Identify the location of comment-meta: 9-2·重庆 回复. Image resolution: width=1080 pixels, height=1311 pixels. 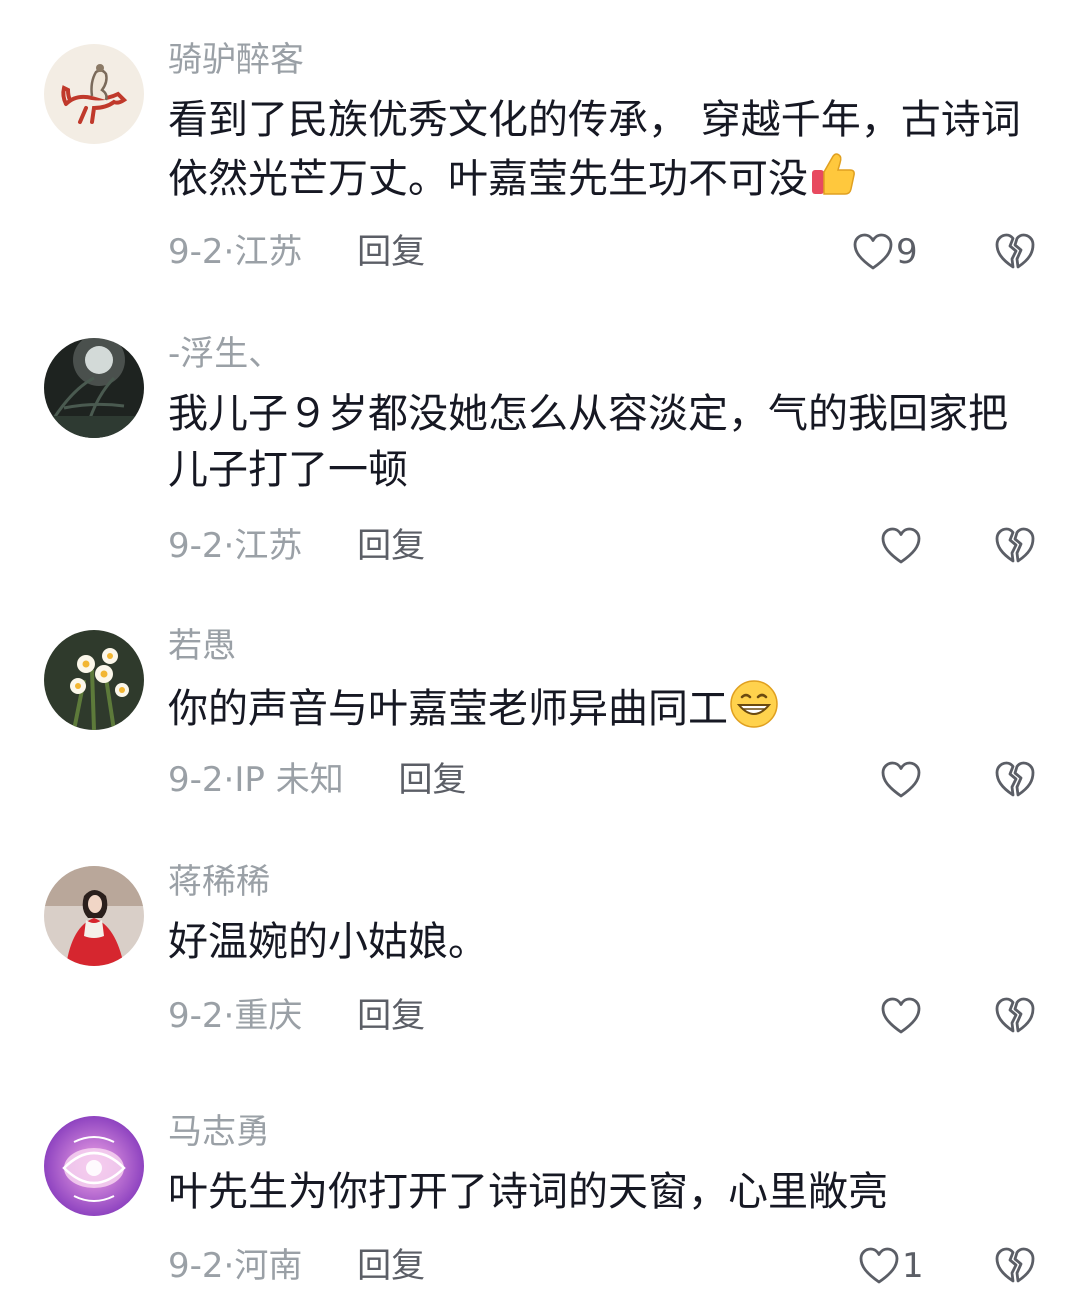
(297, 1016).